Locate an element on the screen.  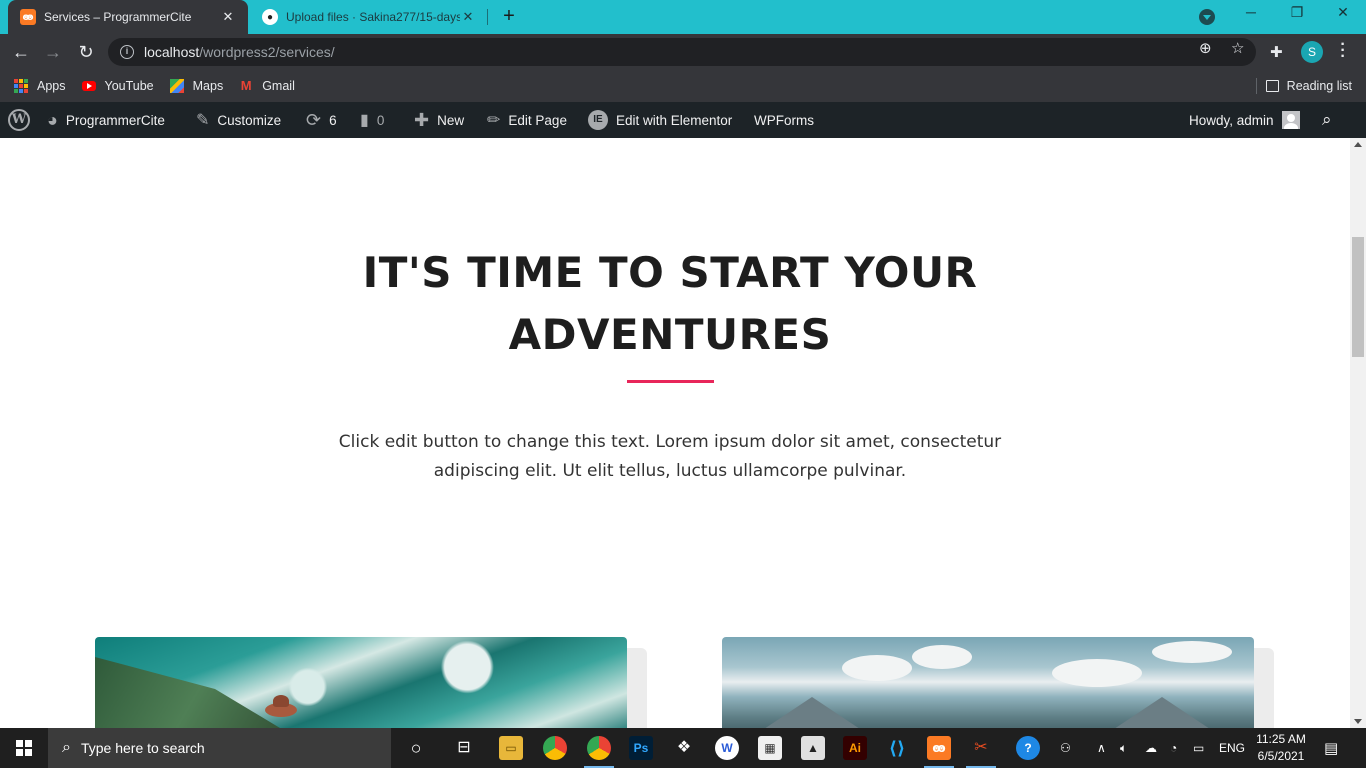
language-indicator: ENG is located at coordinates (1232, 748).